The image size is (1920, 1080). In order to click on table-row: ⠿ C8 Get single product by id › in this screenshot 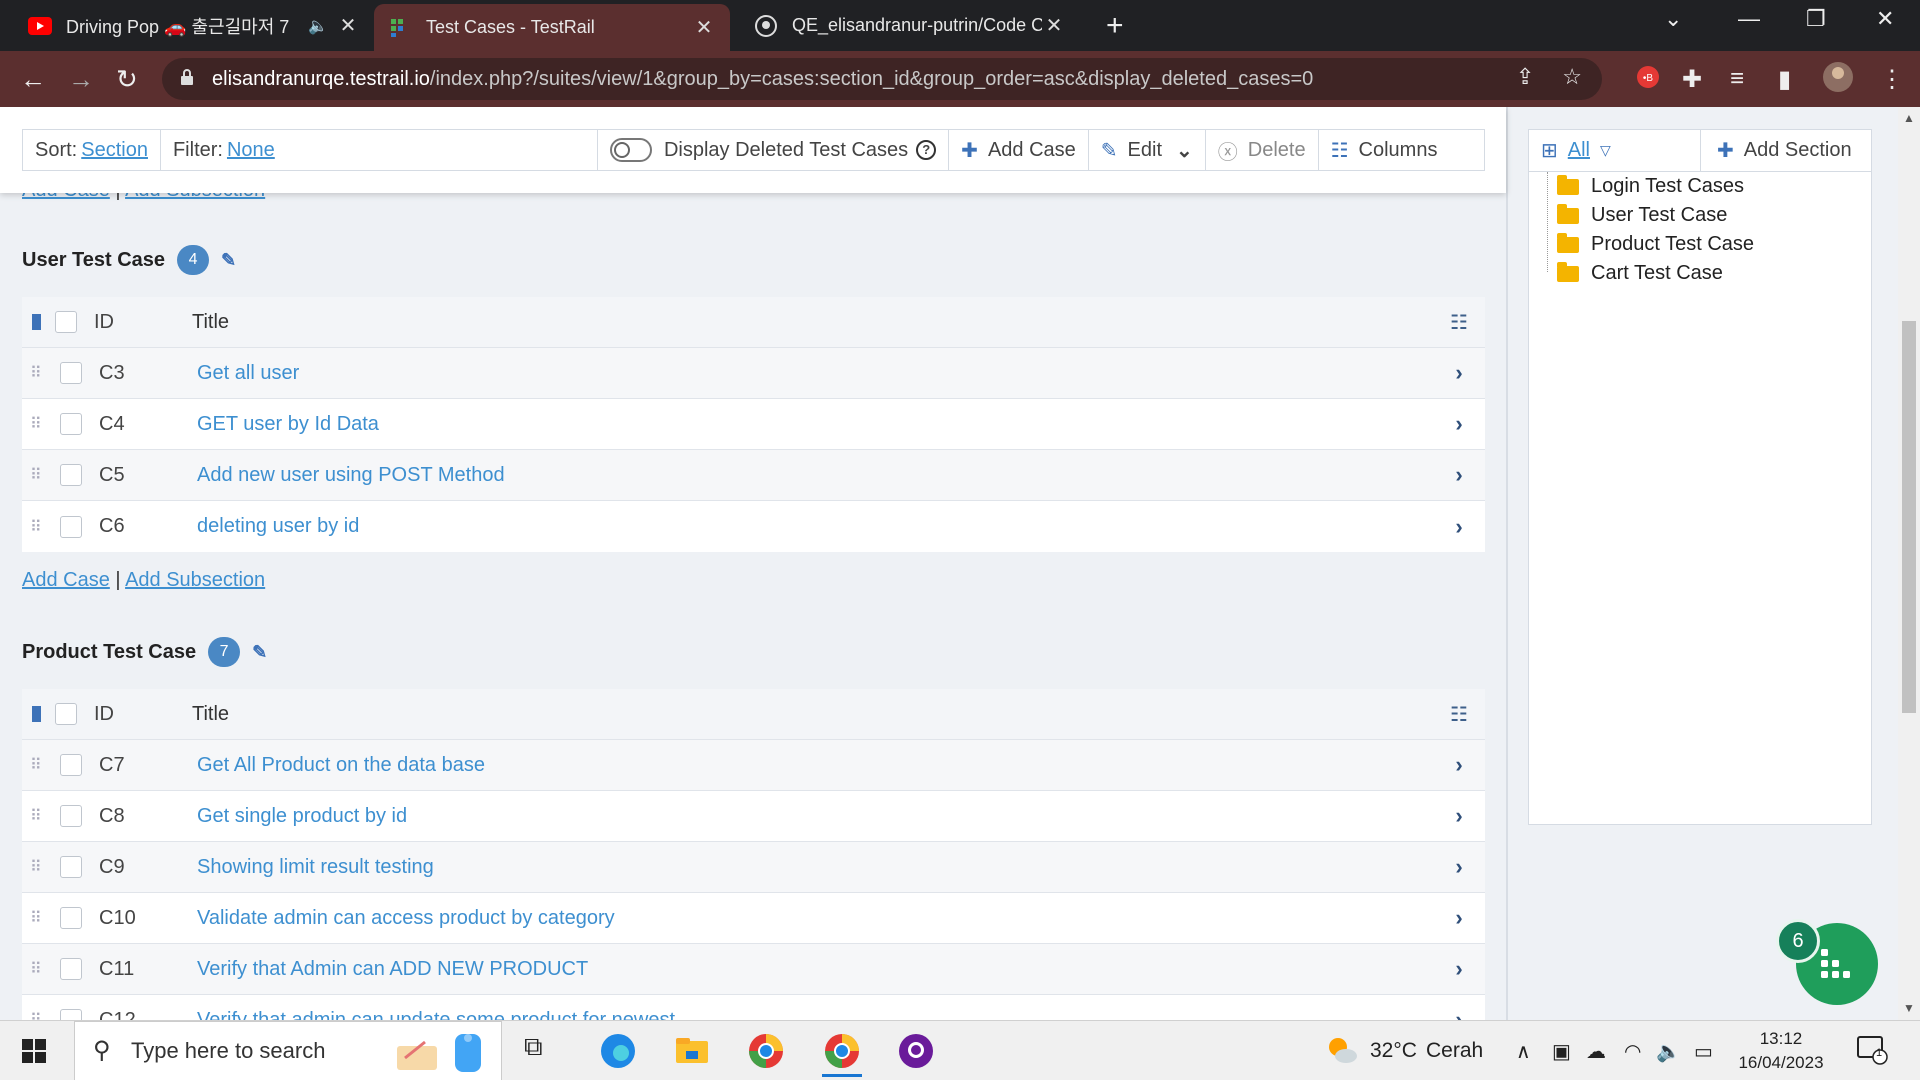, I will do `click(753, 816)`.